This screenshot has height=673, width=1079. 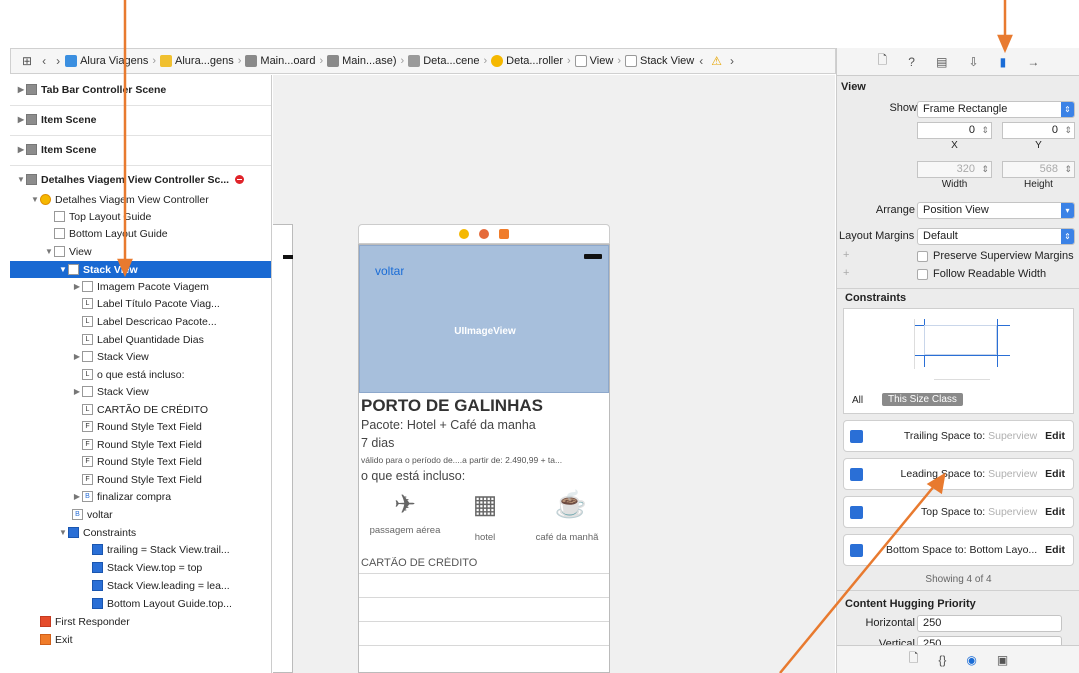 I want to click on arrow-to-leading-space, so click(x=857, y=578).